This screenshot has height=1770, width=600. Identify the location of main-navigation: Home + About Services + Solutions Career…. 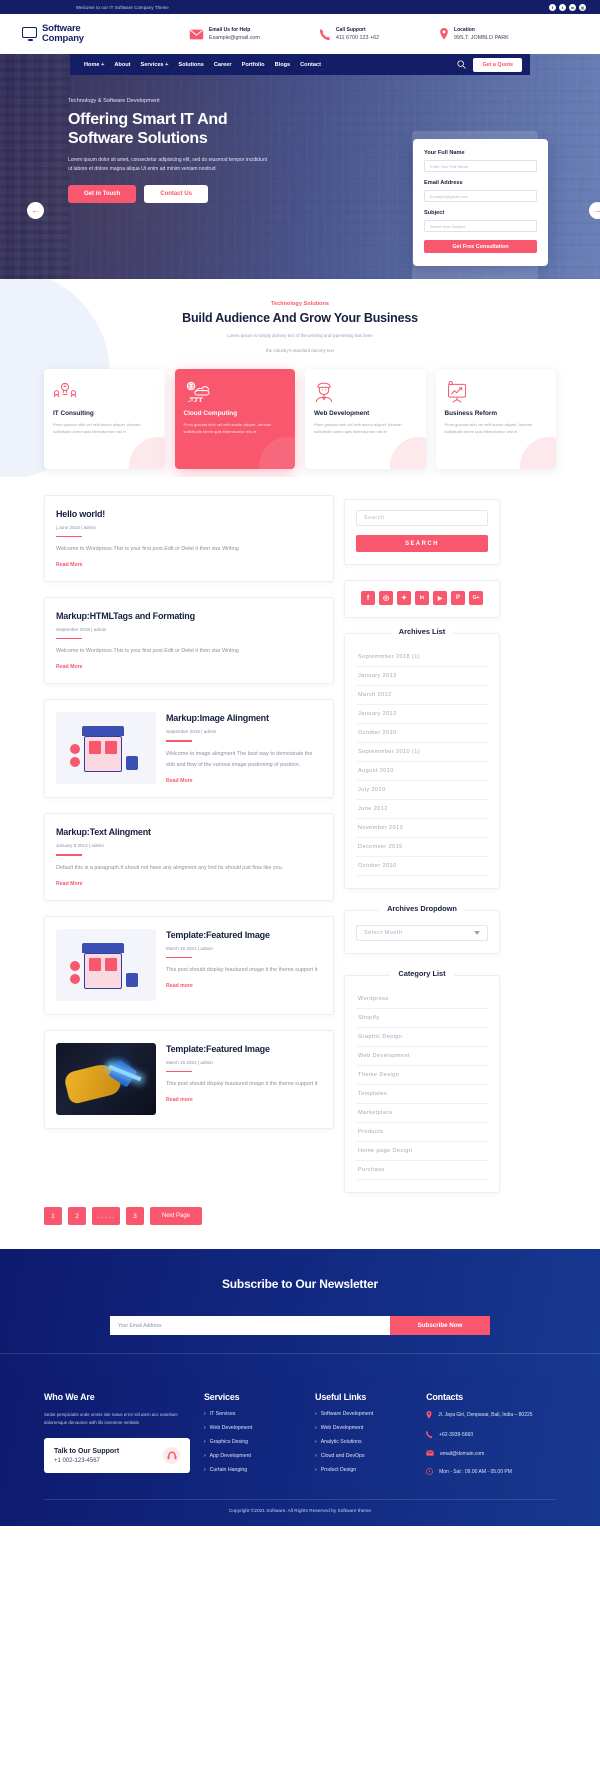
(300, 64).